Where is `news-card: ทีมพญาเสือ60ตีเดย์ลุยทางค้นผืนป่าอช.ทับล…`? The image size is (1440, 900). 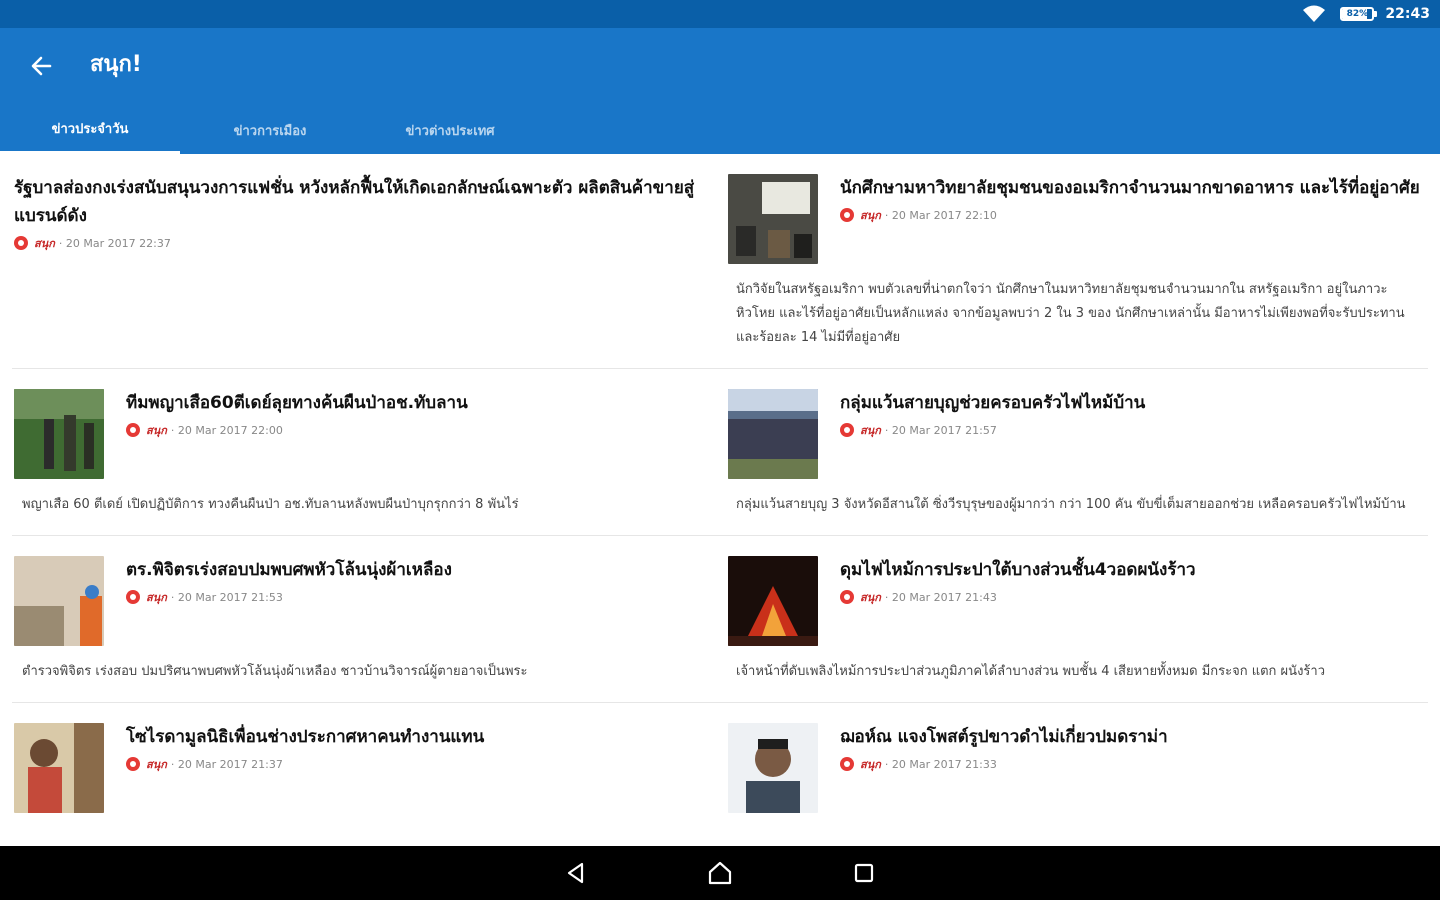 news-card: ทีมพญาเสือ60ตีเดย์ลุยทางค้นผืนป่าอช.ทับล… is located at coordinates (363, 452).